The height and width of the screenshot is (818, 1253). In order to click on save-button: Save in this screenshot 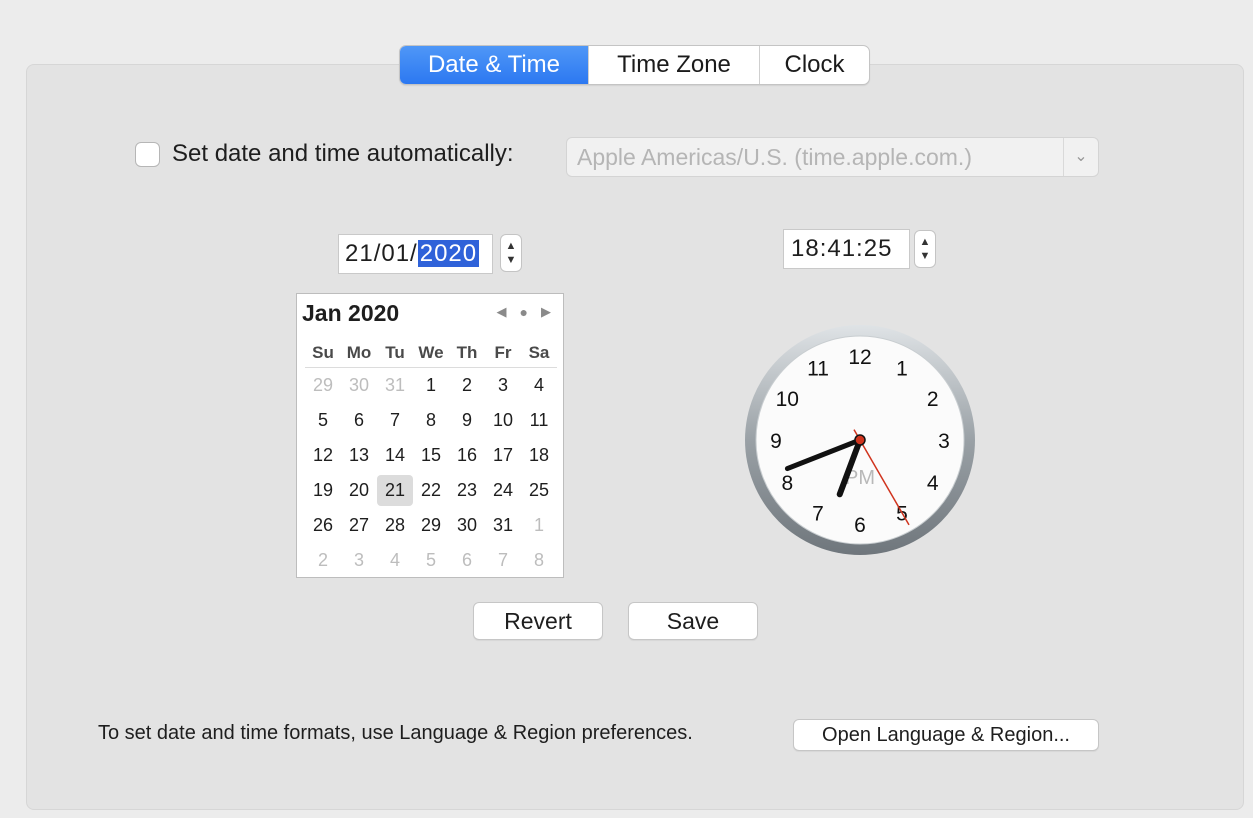, I will do `click(693, 621)`.